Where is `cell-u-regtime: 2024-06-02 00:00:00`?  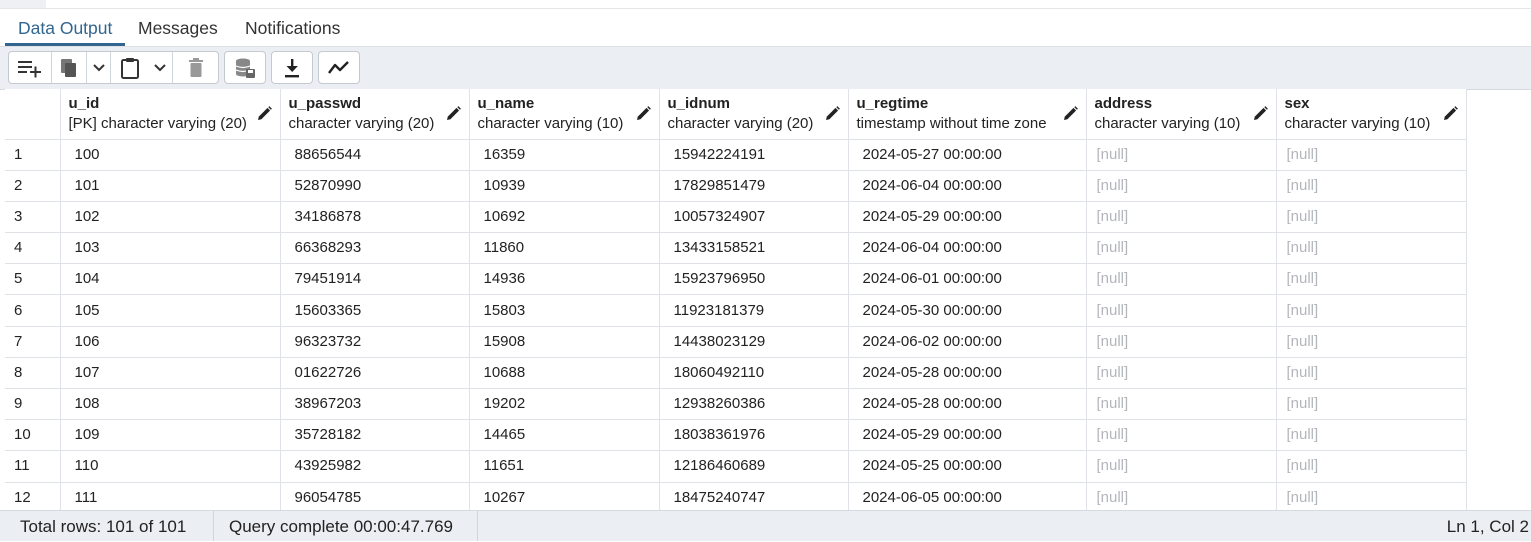
cell-u-regtime: 2024-06-02 00:00:00 is located at coordinates (967, 342).